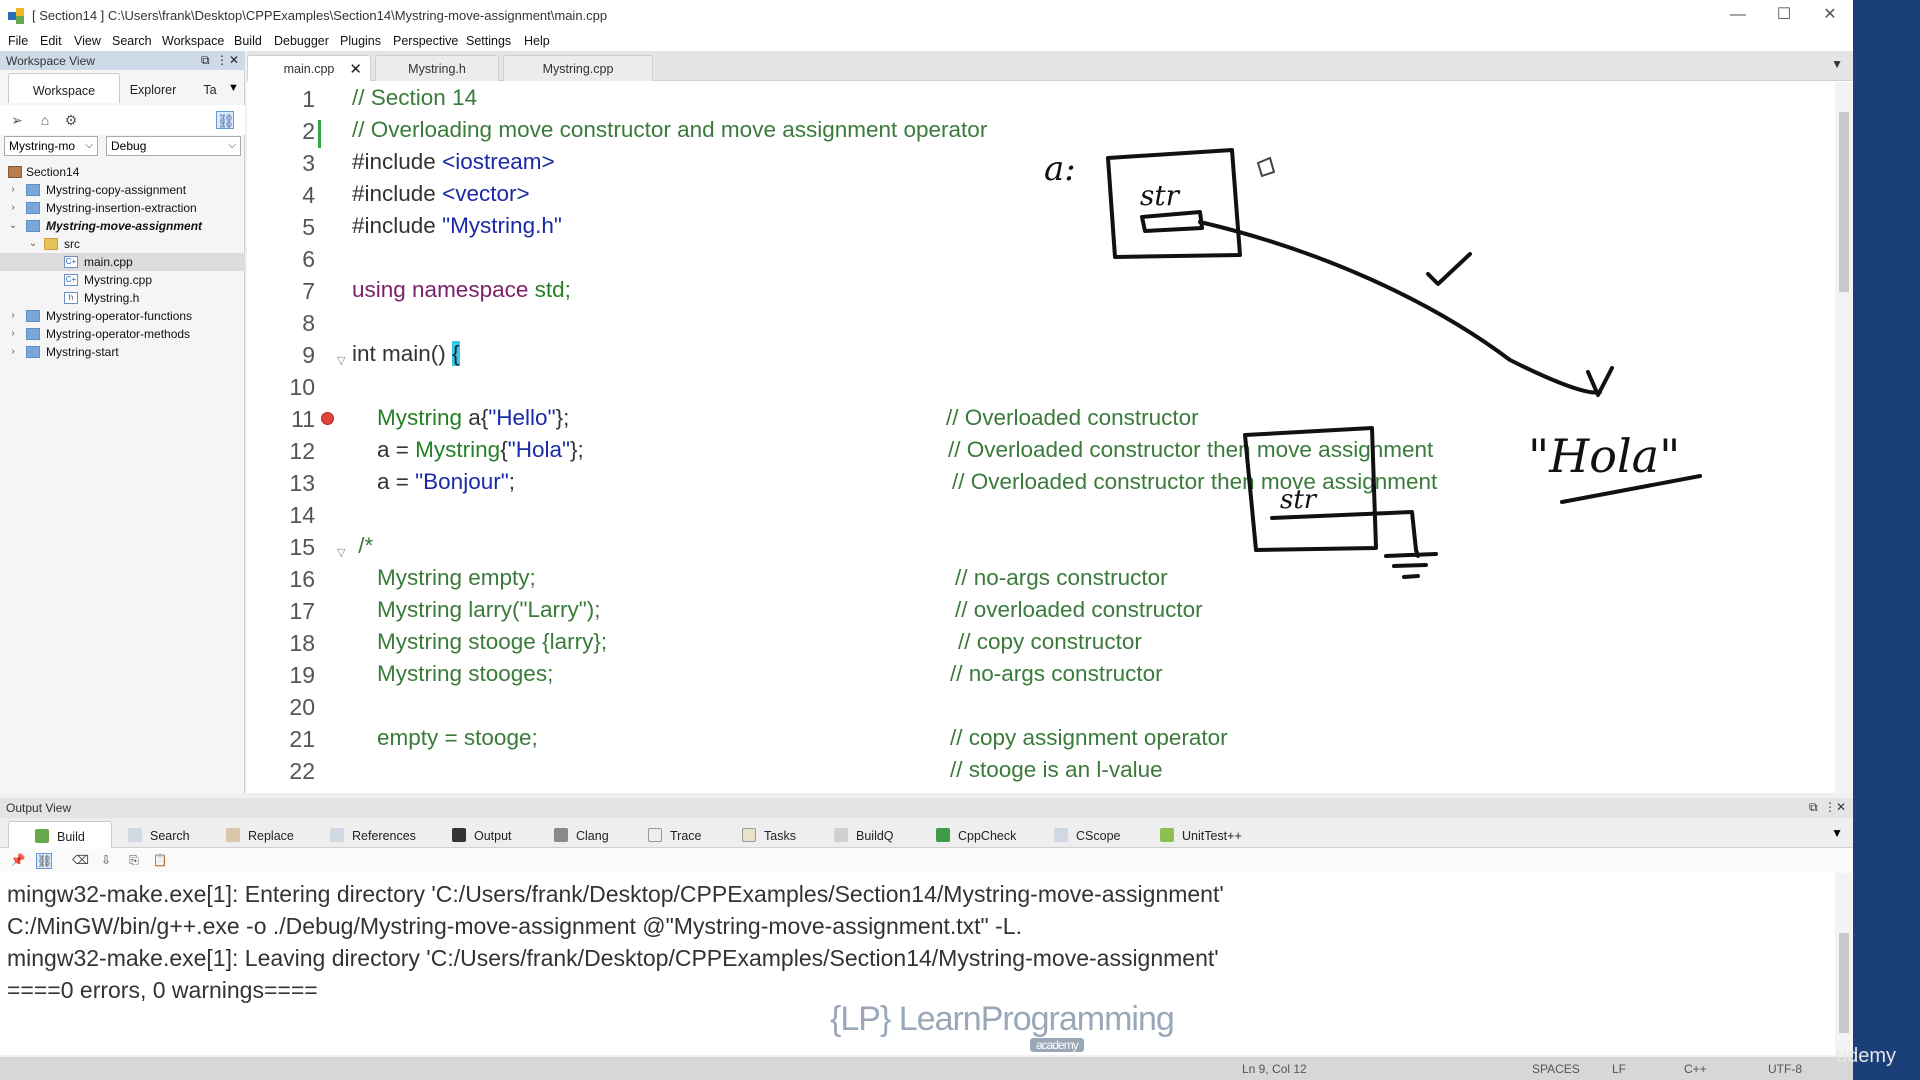 This screenshot has height=1080, width=1920. Describe the element at coordinates (193, 41) in the screenshot. I see `menu-workspace: Workspace` at that location.